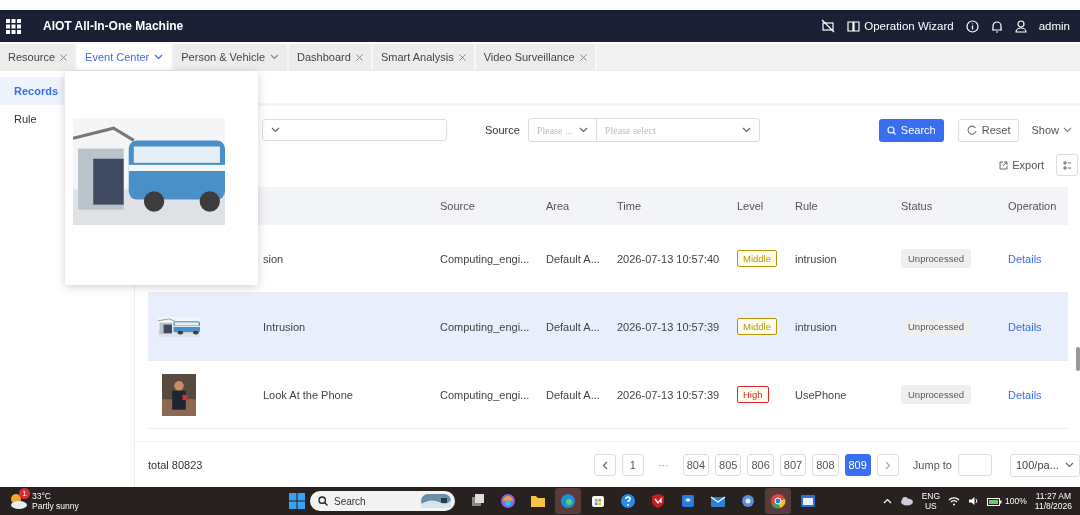  What do you see at coordinates (932, 465) in the screenshot?
I see `jump-label: Jump to` at bounding box center [932, 465].